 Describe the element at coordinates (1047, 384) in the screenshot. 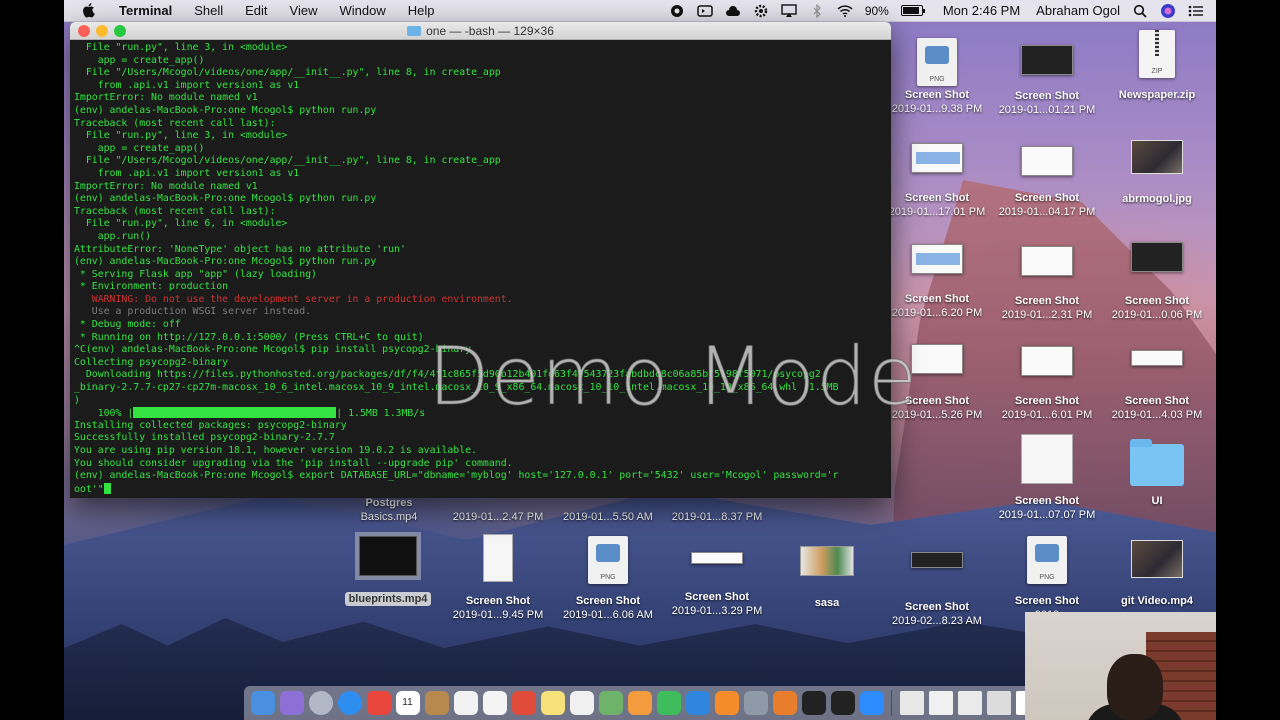

I see `desktop-icon-screenshot: Screen Shot 2019-01...6.01 PM` at that location.